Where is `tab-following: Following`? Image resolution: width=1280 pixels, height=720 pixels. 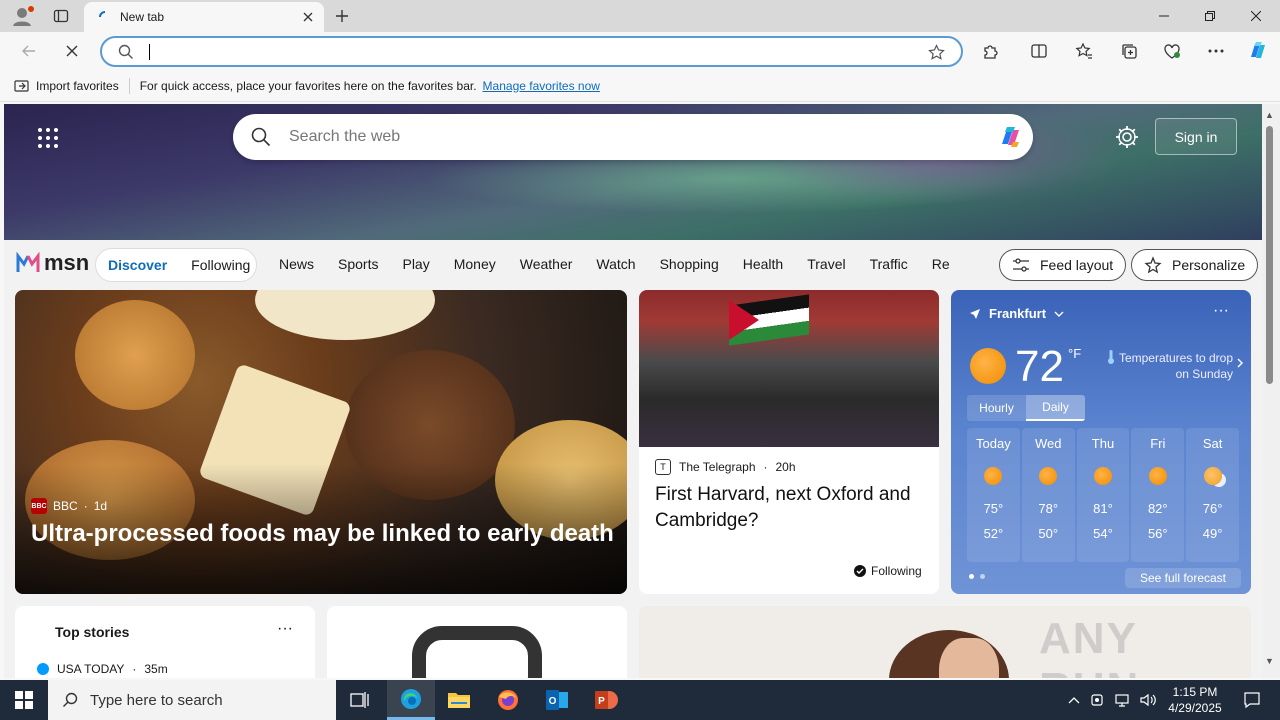
tab-following: Following is located at coordinates (220, 265).